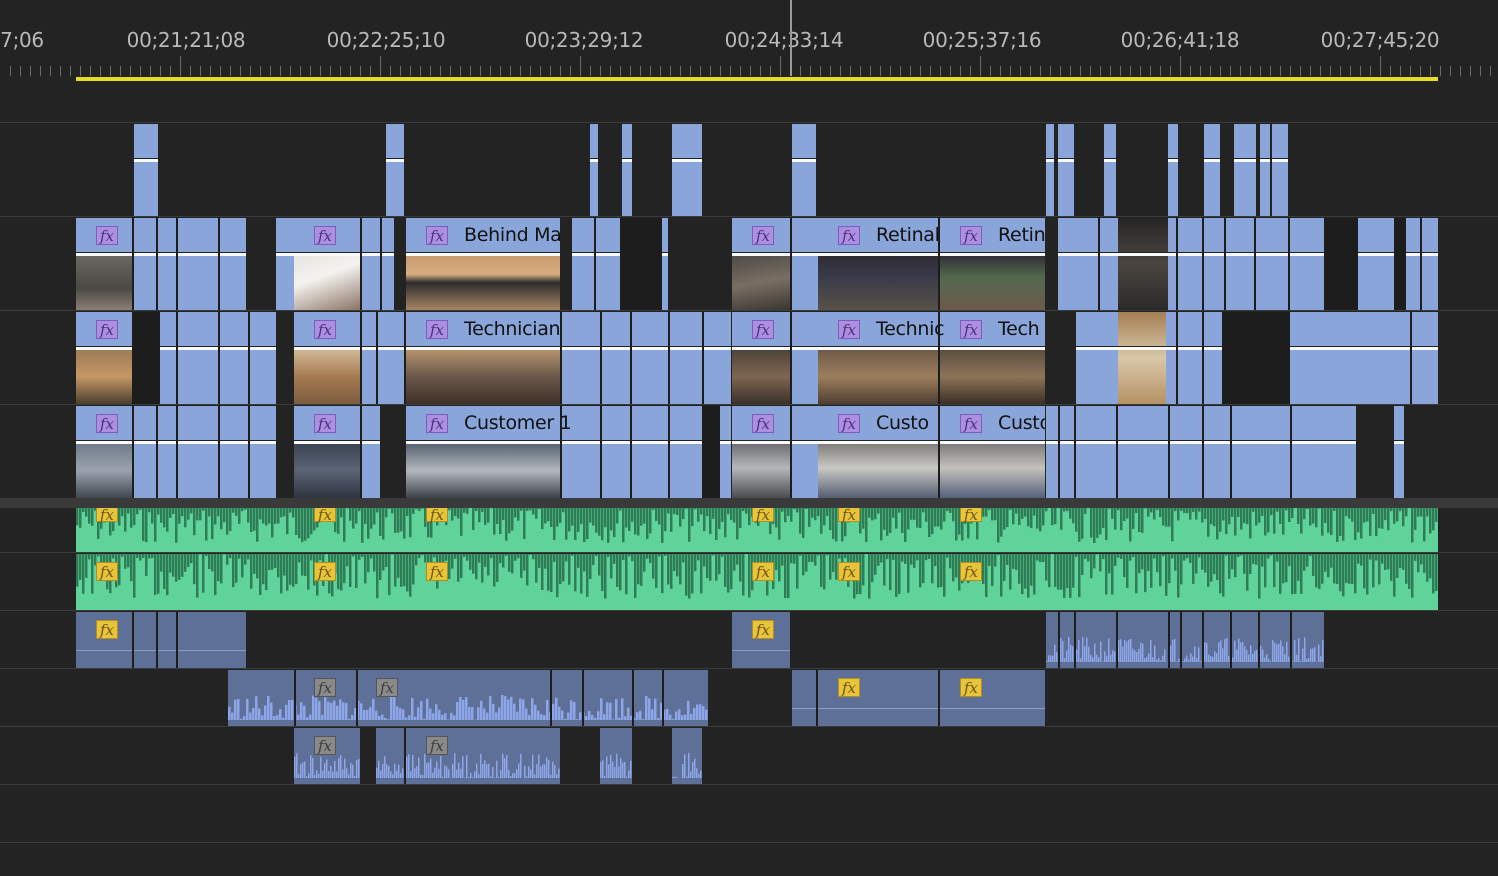 This screenshot has height=876, width=1498. What do you see at coordinates (757, 79) in the screenshot?
I see `work-area-bar` at bounding box center [757, 79].